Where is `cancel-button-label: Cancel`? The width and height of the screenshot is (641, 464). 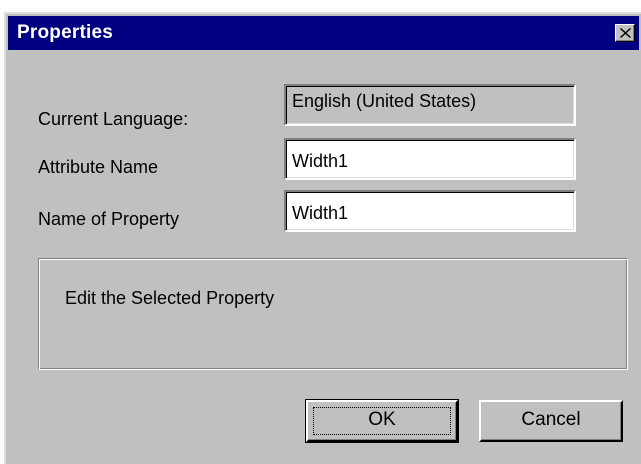 cancel-button-label: Cancel is located at coordinates (551, 419).